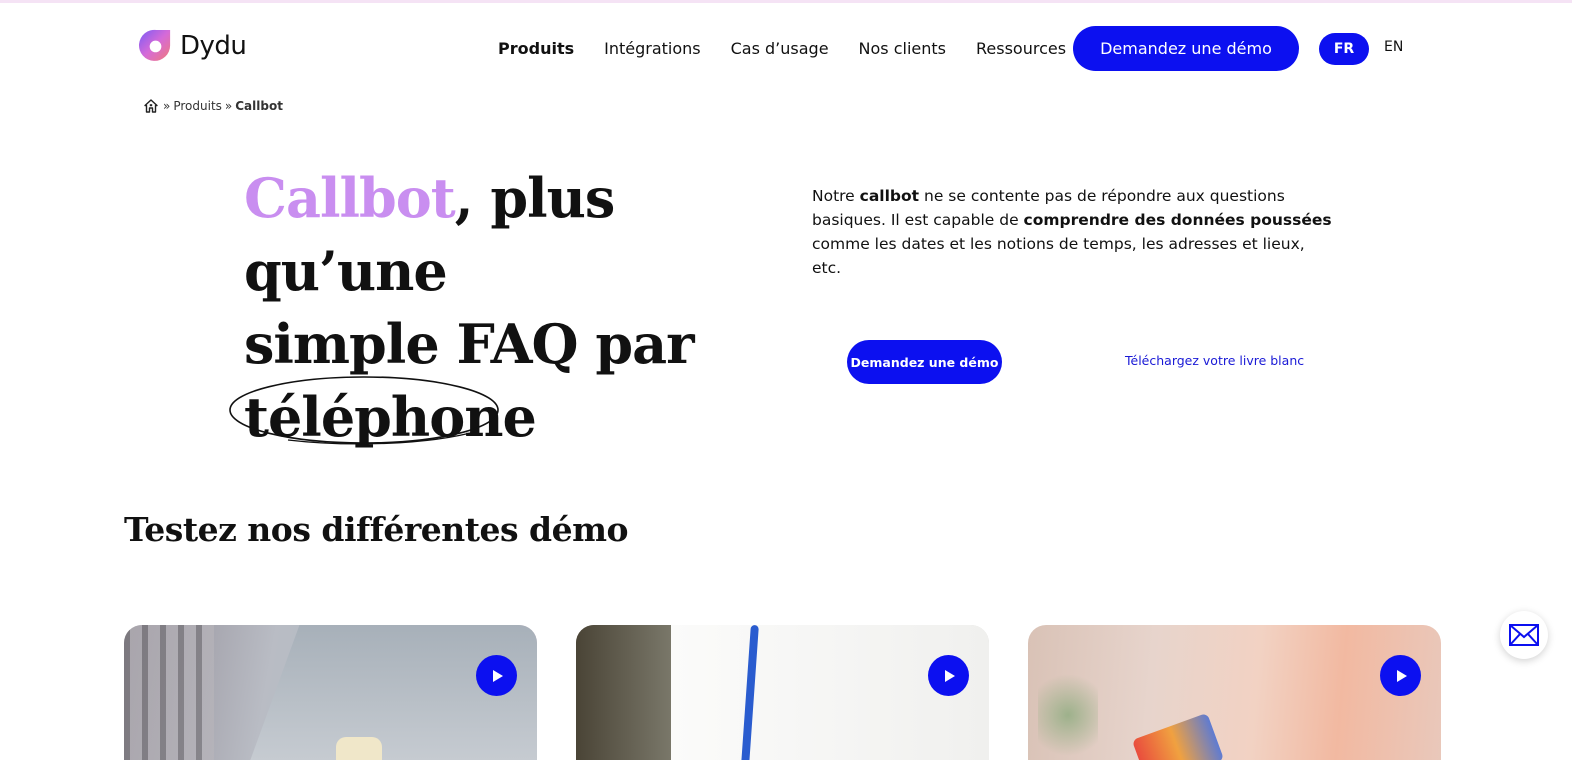  What do you see at coordinates (259, 106) in the screenshot?
I see `breadcrumb-current: Callbot` at bounding box center [259, 106].